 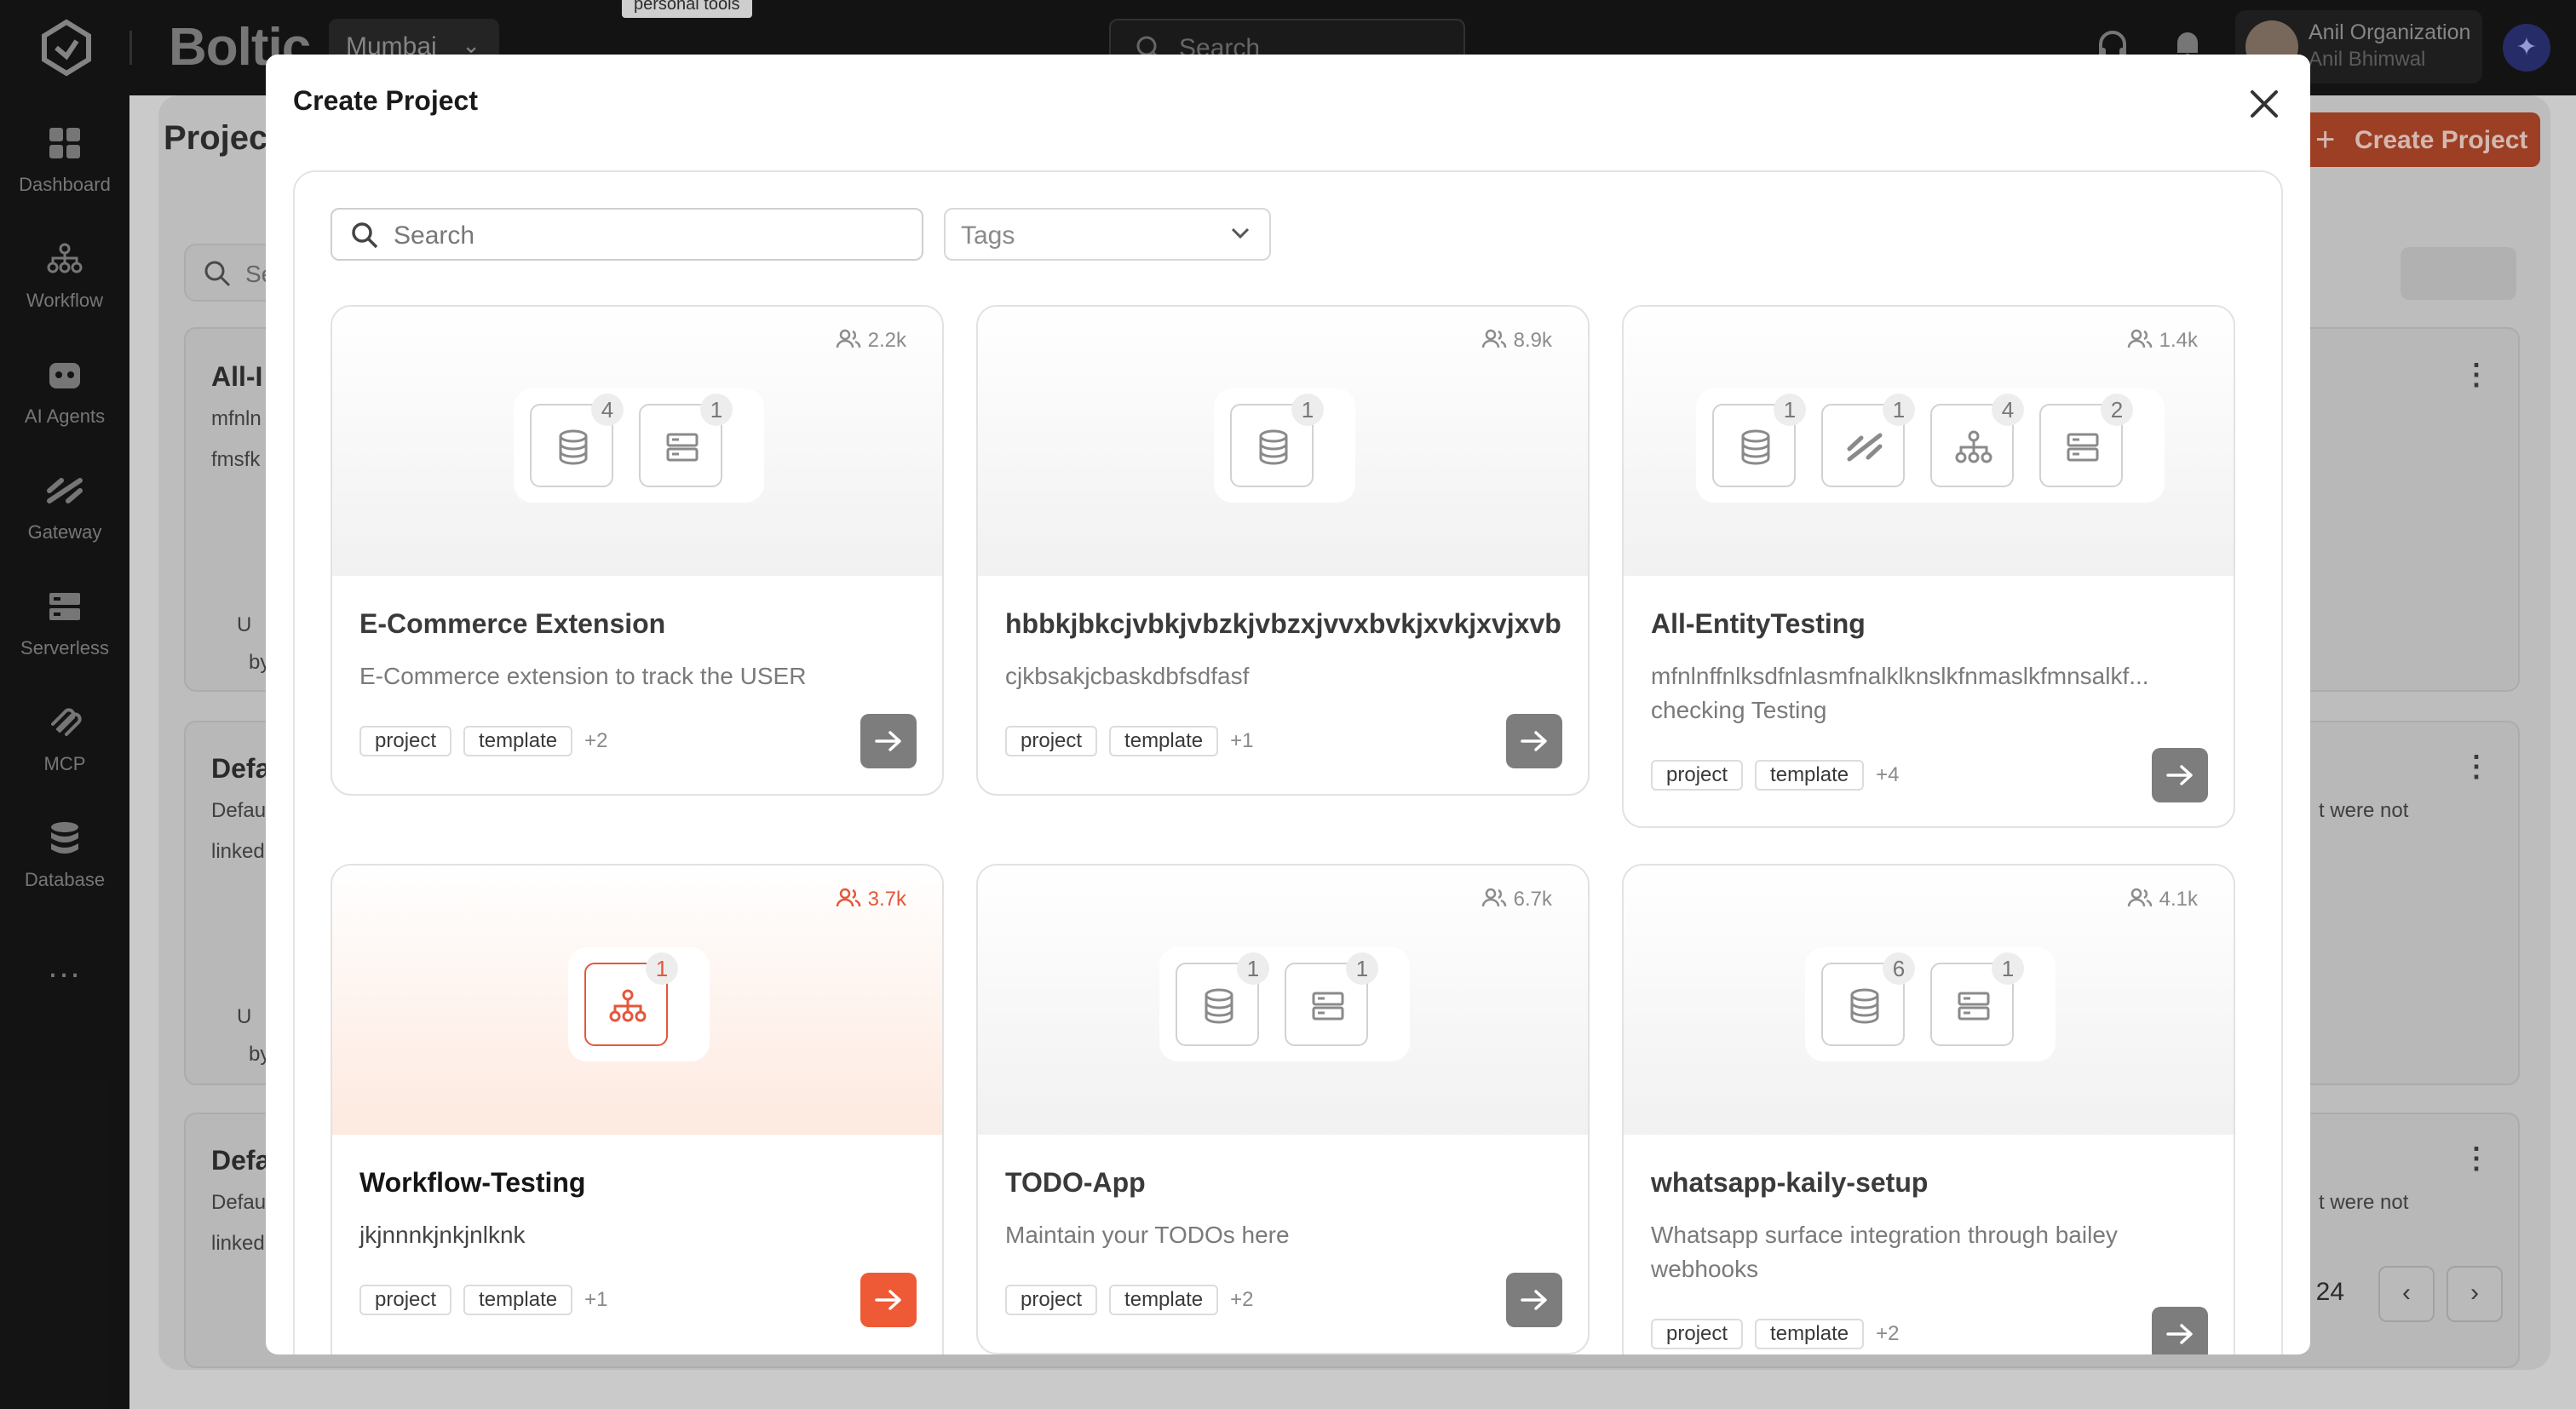 I want to click on resource-gateway: 1, so click(x=1868, y=440).